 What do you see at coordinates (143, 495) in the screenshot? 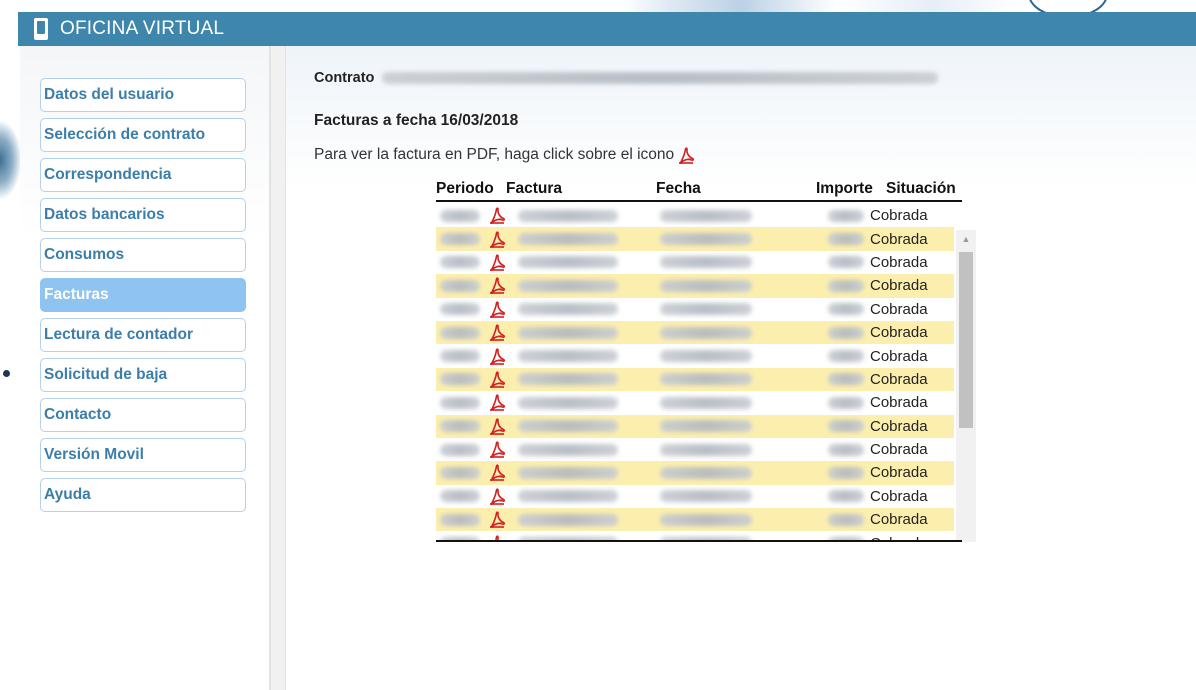
I see `sidebar-item-ayuda: Ayuda` at bounding box center [143, 495].